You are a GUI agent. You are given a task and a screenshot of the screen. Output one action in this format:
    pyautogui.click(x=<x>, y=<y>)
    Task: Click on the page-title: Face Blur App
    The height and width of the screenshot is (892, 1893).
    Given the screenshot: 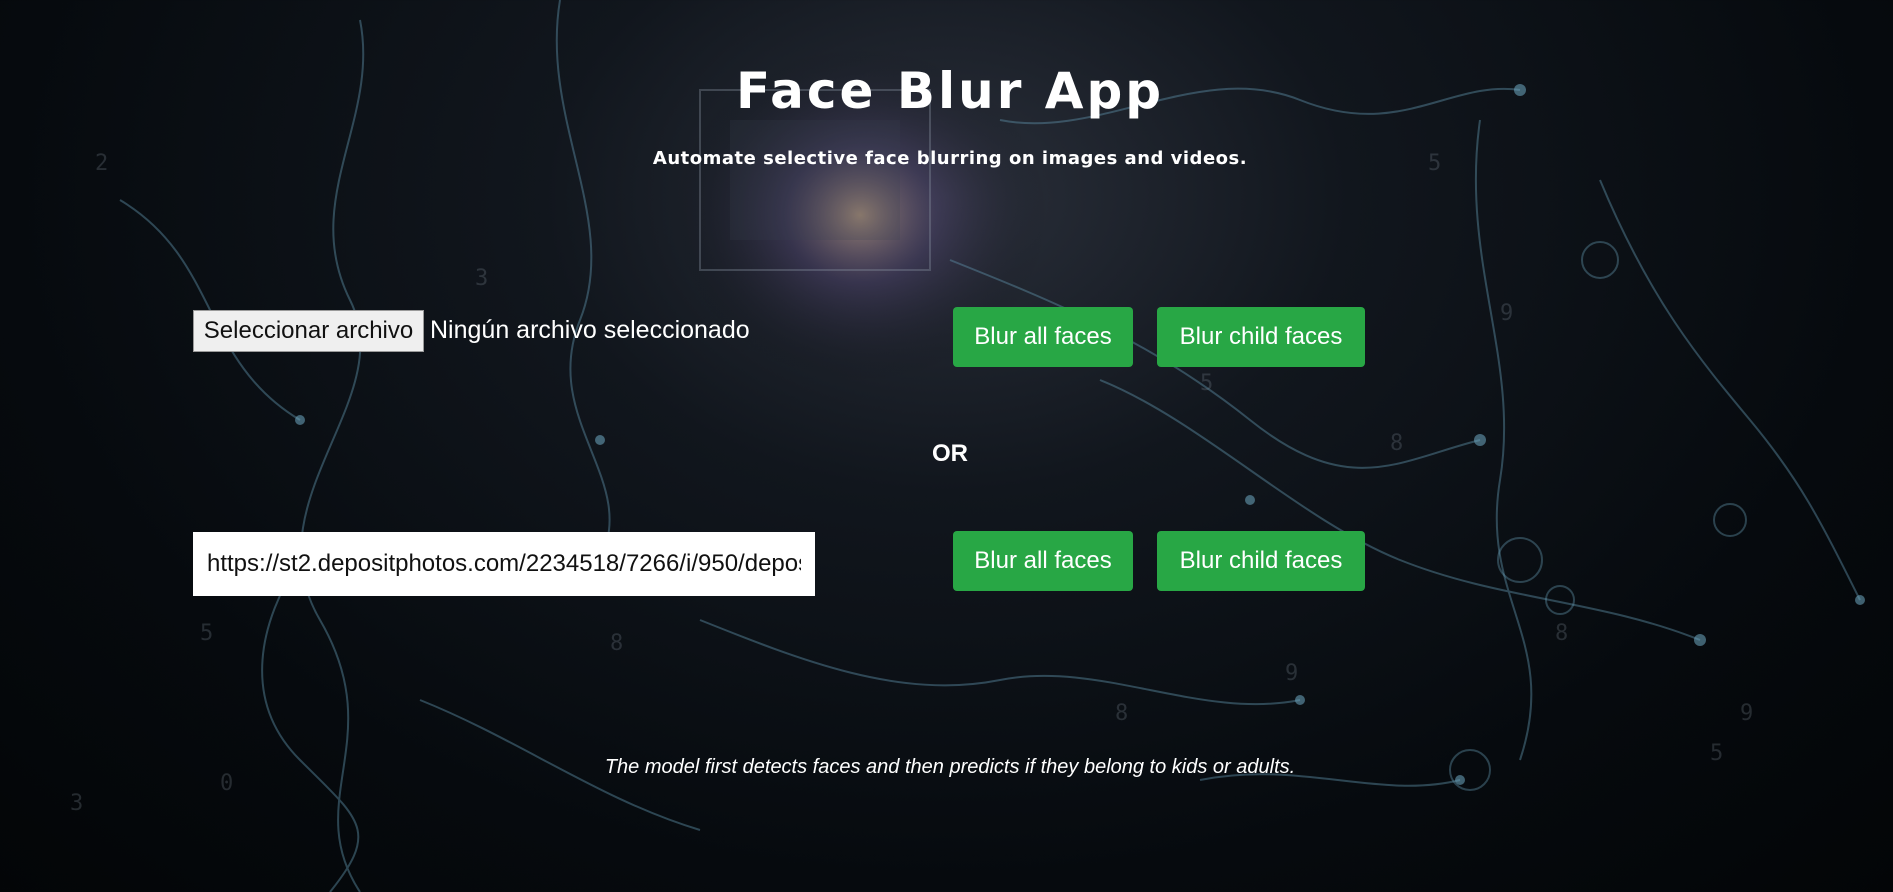 What is the action you would take?
    pyautogui.click(x=950, y=91)
    